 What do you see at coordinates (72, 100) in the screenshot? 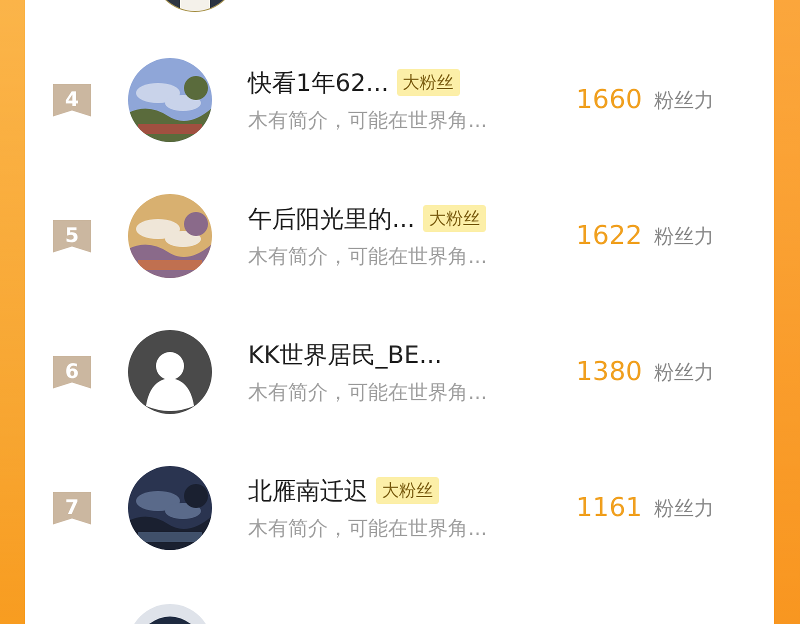
I see `rank-badge: 4` at bounding box center [72, 100].